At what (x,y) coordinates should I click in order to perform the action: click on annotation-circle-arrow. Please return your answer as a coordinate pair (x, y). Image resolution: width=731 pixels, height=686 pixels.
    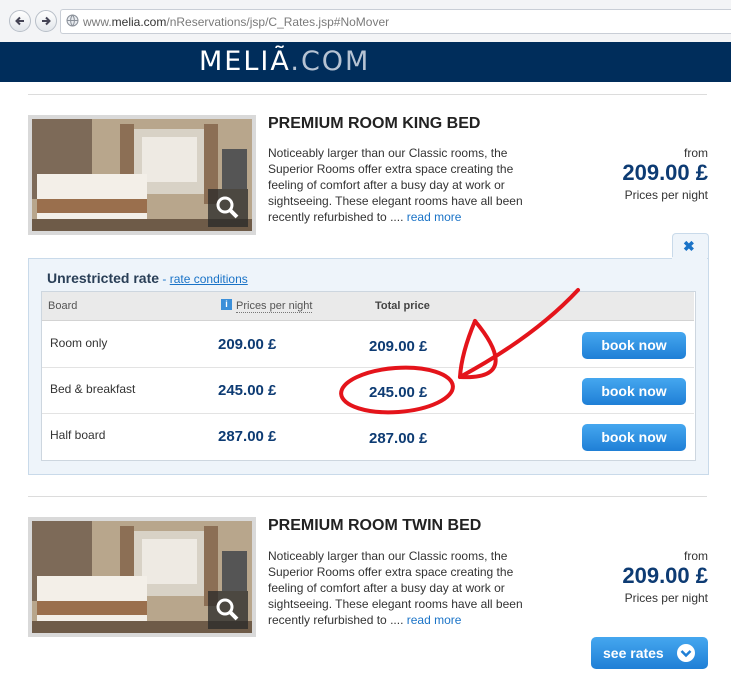
    Looking at the image, I should click on (459, 351).